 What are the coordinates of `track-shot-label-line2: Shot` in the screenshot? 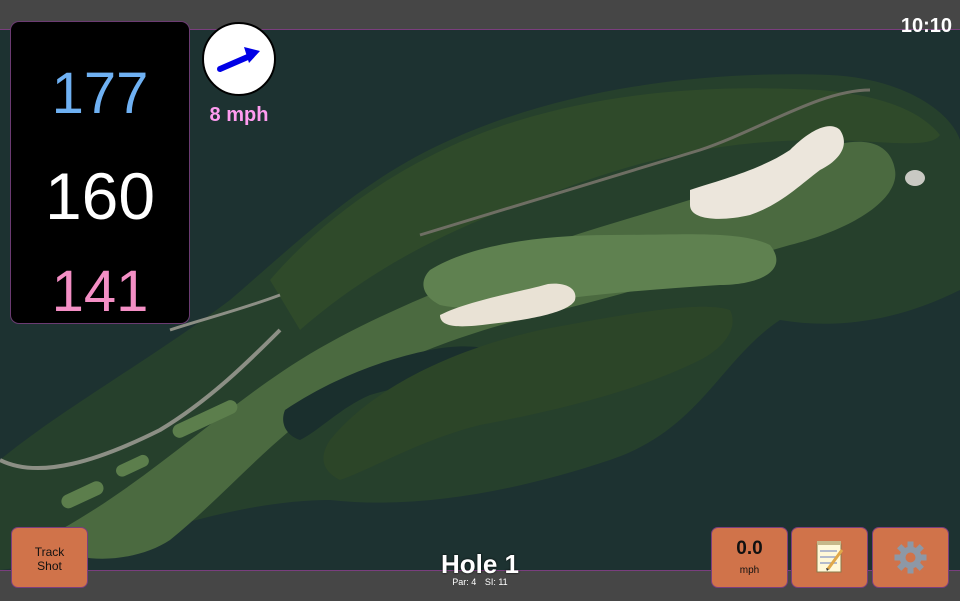 It's located at (49, 566).